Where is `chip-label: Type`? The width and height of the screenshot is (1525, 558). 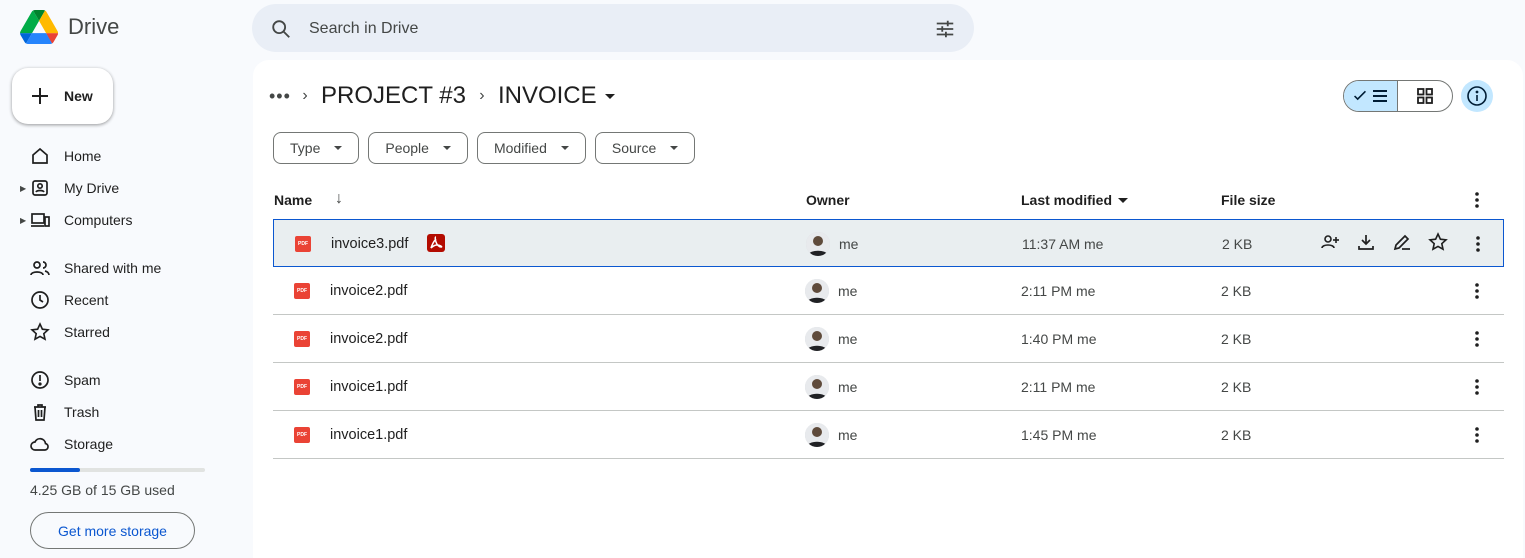
chip-label: Type is located at coordinates (305, 148).